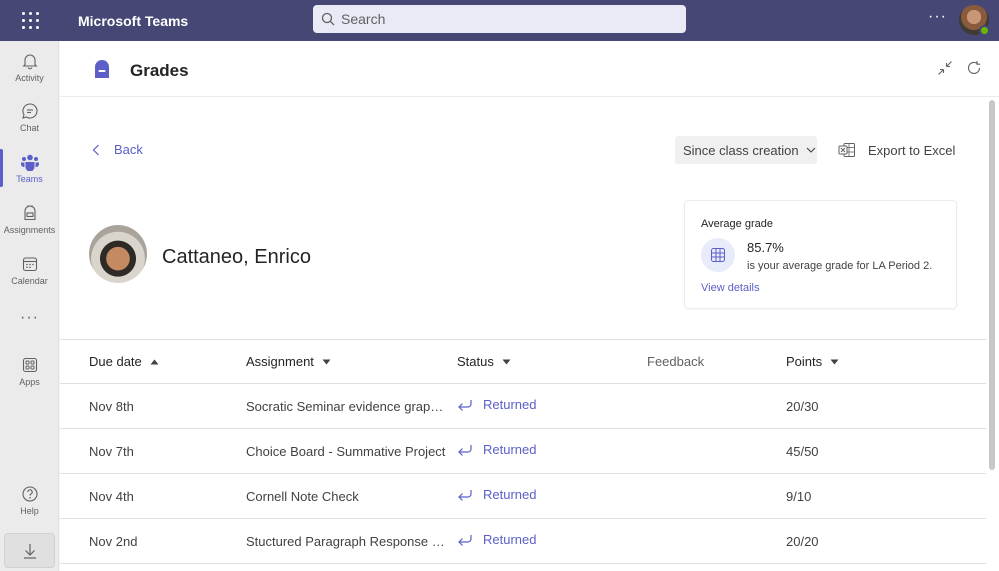 The width and height of the screenshot is (999, 571). I want to click on app-launcher-button, so click(30, 20).